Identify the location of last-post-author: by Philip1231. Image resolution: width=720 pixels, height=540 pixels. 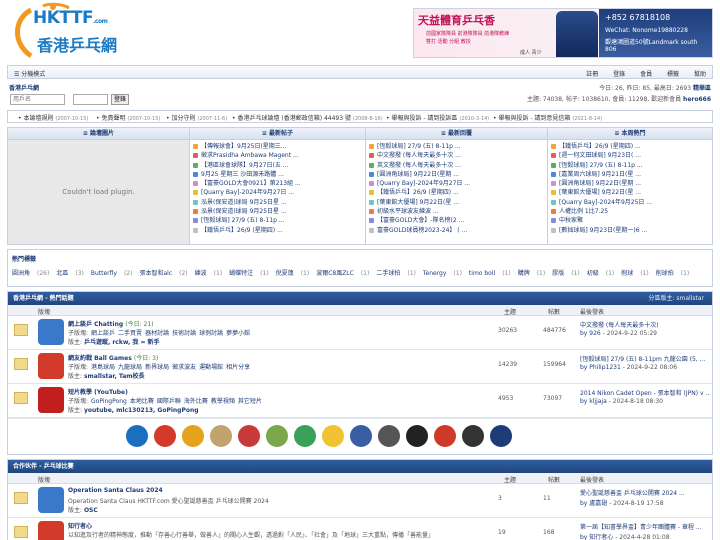
(600, 367).